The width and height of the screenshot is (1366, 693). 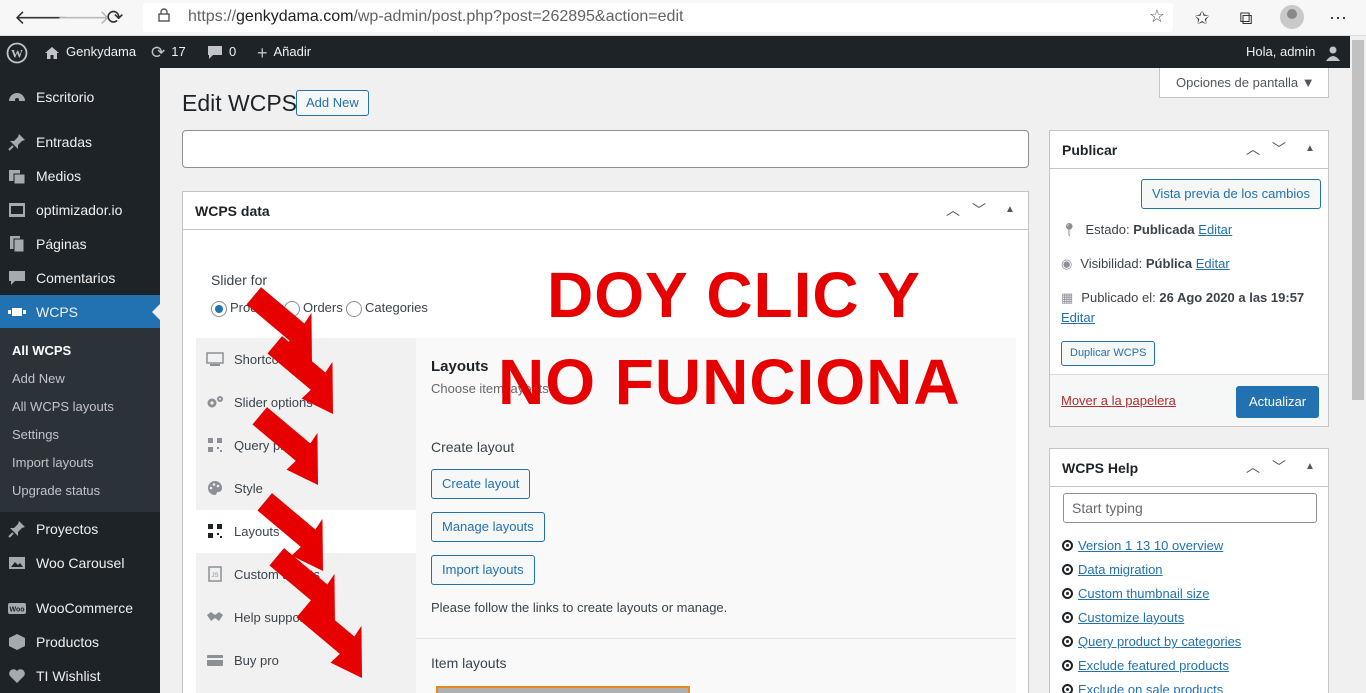 I want to click on arrow-query-product, so click(x=286, y=446).